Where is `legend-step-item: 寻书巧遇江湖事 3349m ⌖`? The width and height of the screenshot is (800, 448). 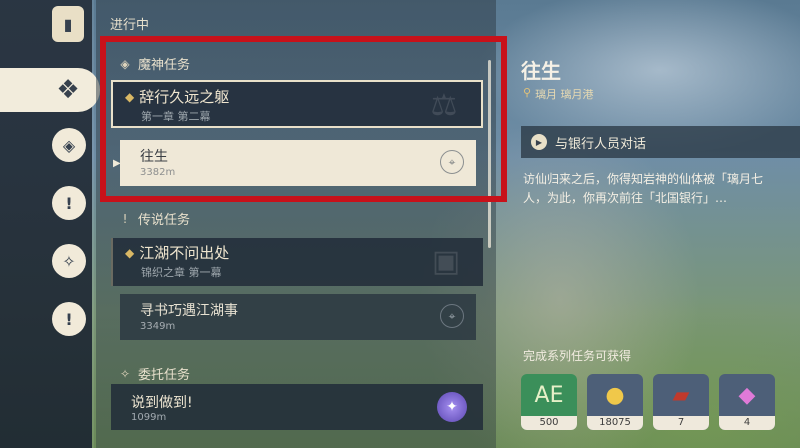
legend-step-item: 寻书巧遇江湖事 3349m ⌖ is located at coordinates (298, 317).